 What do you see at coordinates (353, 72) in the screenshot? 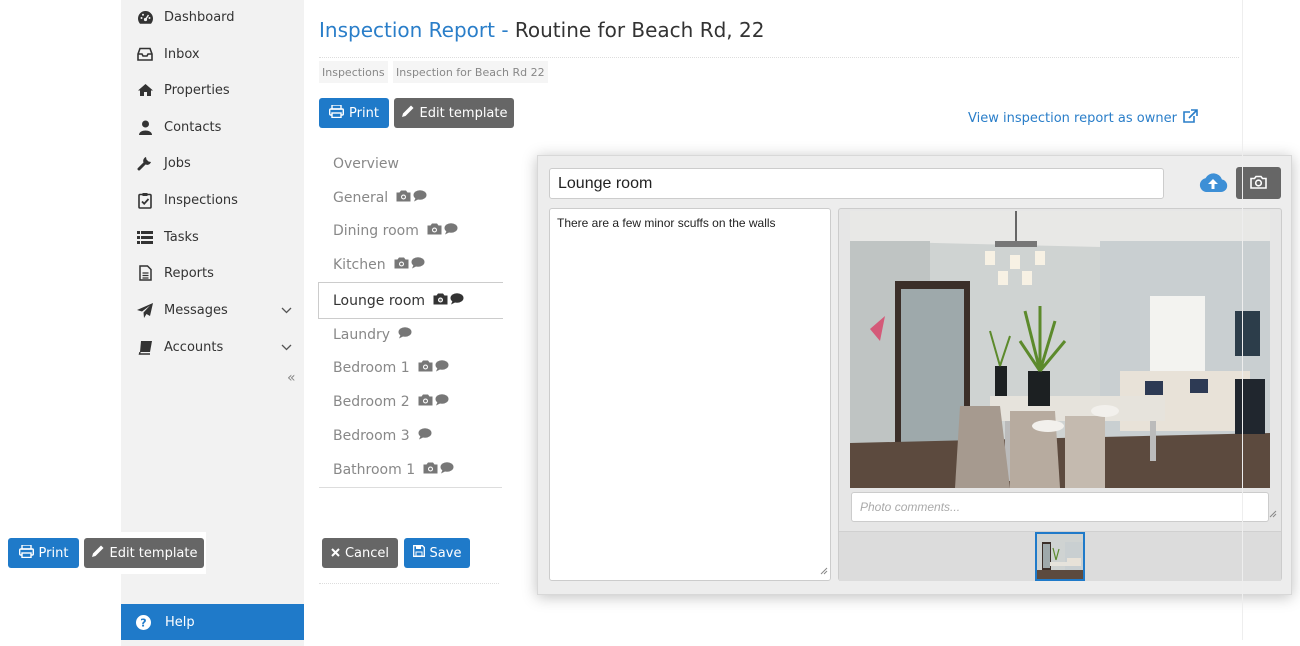
I see `breadcrumb-inspections: Inspections` at bounding box center [353, 72].